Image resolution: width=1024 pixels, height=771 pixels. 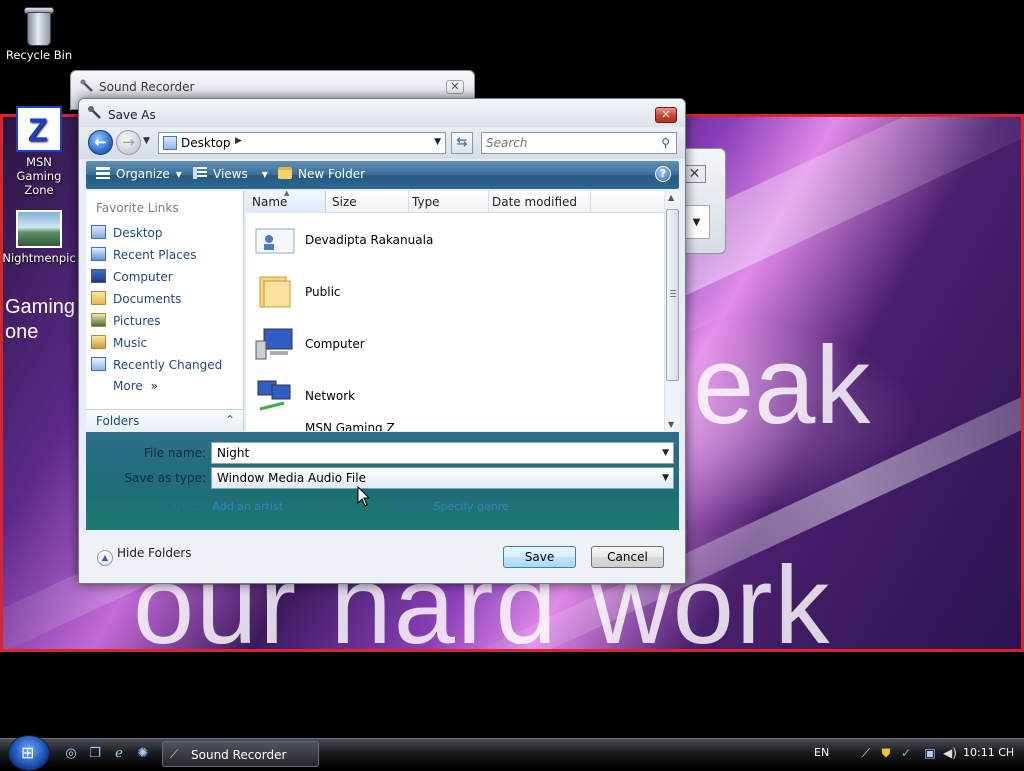 I want to click on chevron-right-icon: ▶, so click(x=238, y=141).